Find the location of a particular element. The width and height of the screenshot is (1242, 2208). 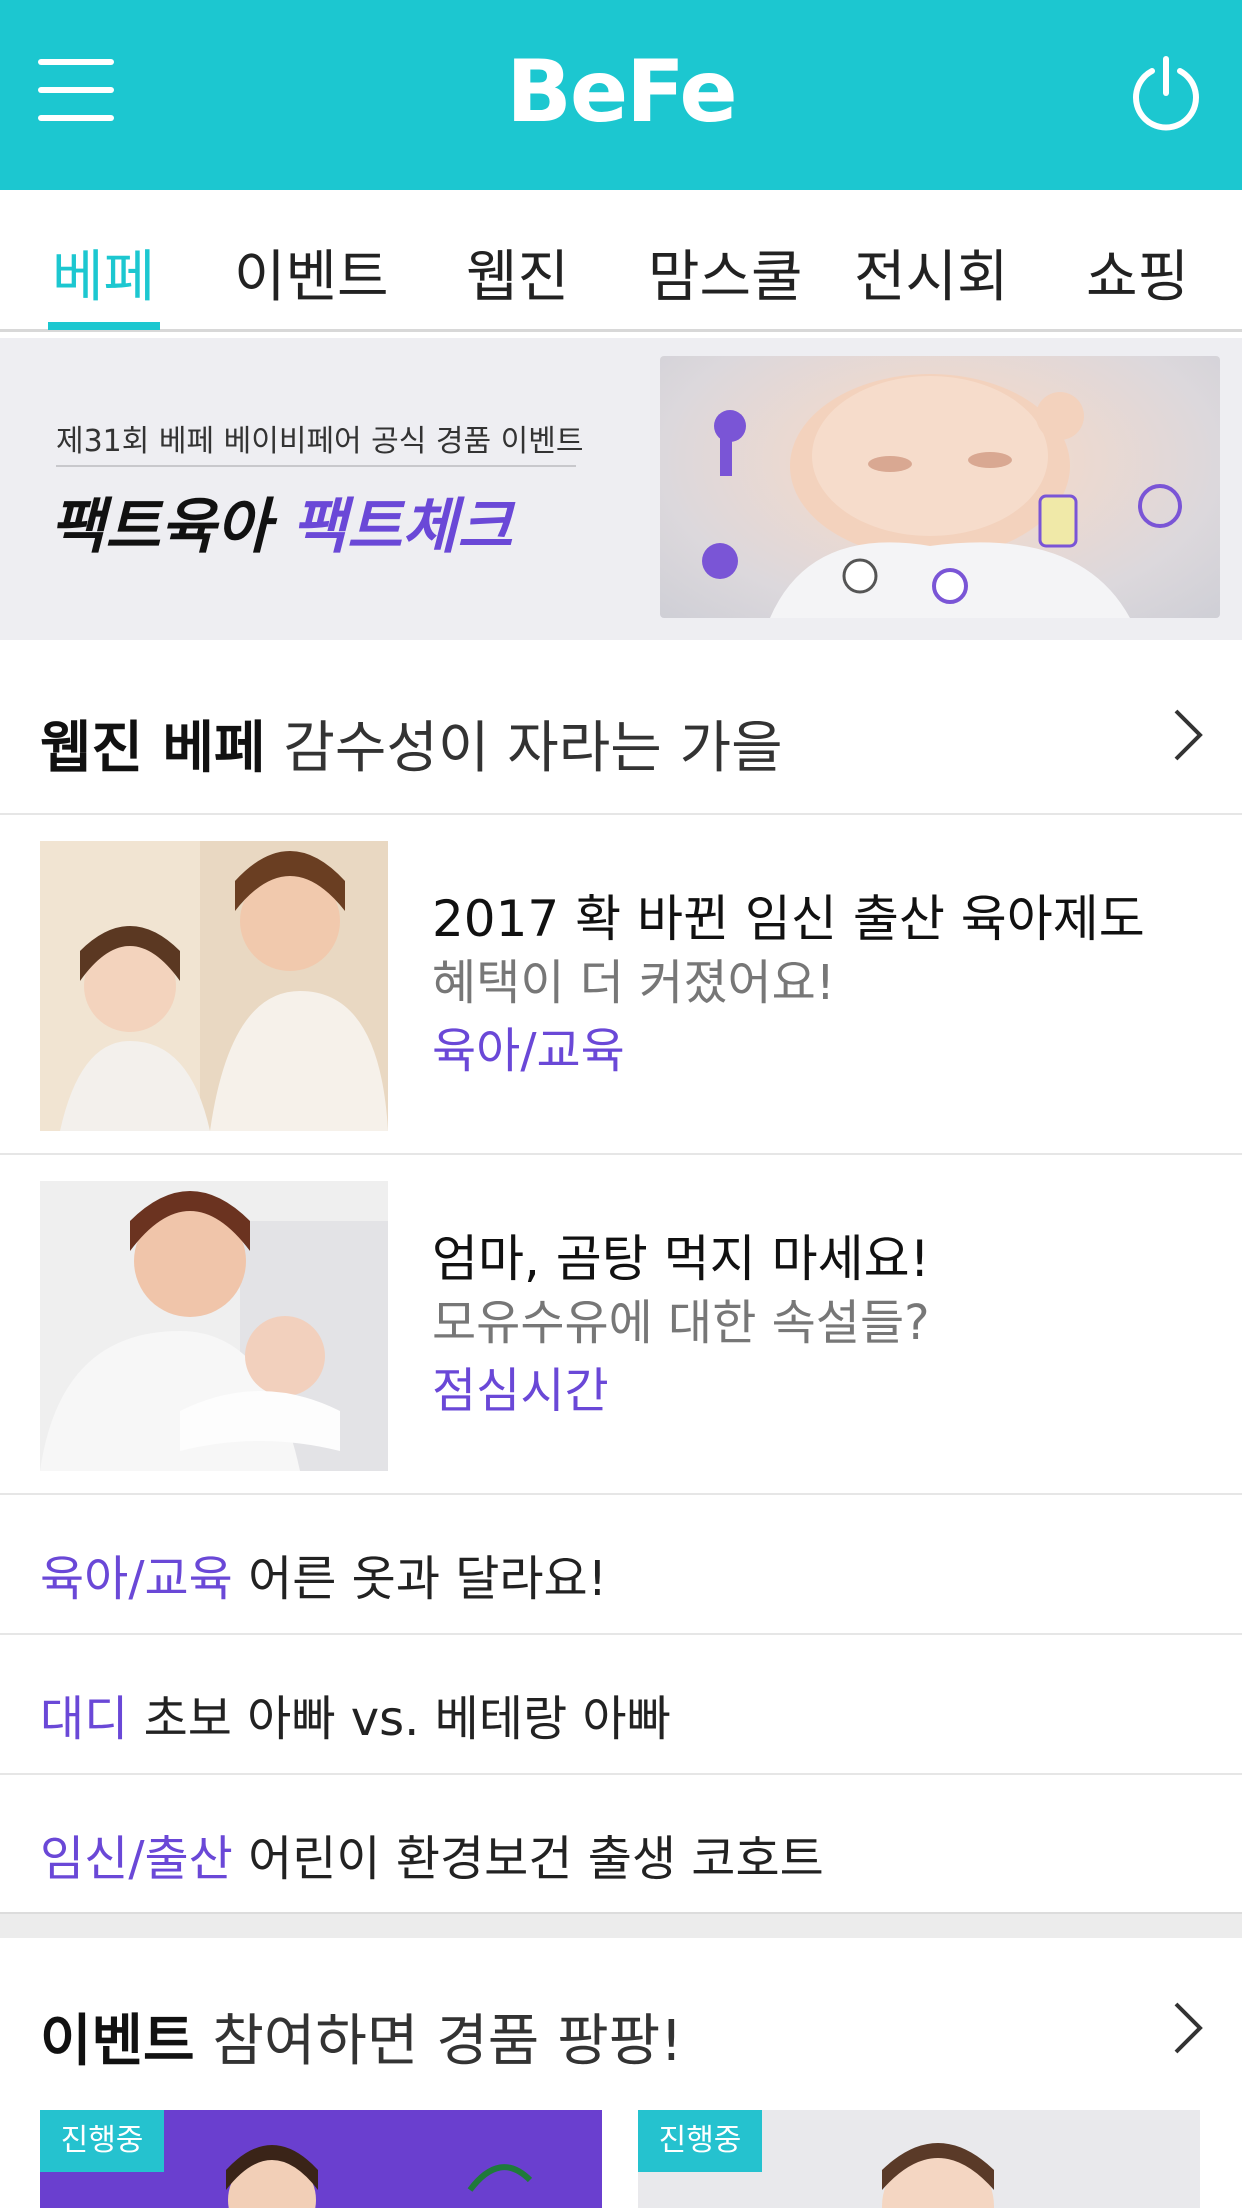

banner-title-part1: 팩트육아 is located at coordinates (160, 527).